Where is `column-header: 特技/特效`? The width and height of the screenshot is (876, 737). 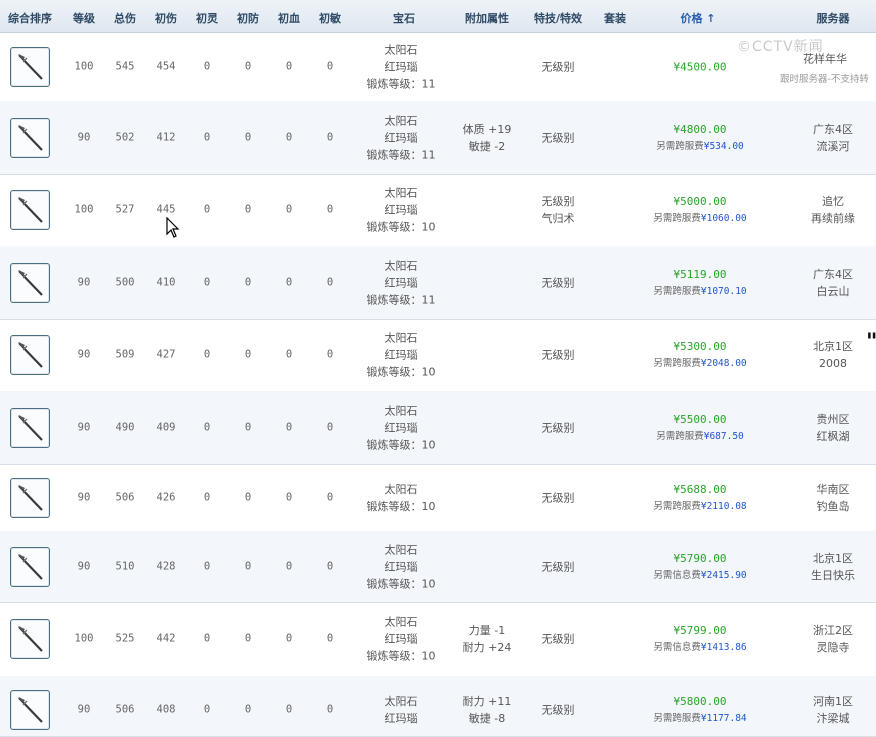 column-header: 特技/特效 is located at coordinates (558, 18).